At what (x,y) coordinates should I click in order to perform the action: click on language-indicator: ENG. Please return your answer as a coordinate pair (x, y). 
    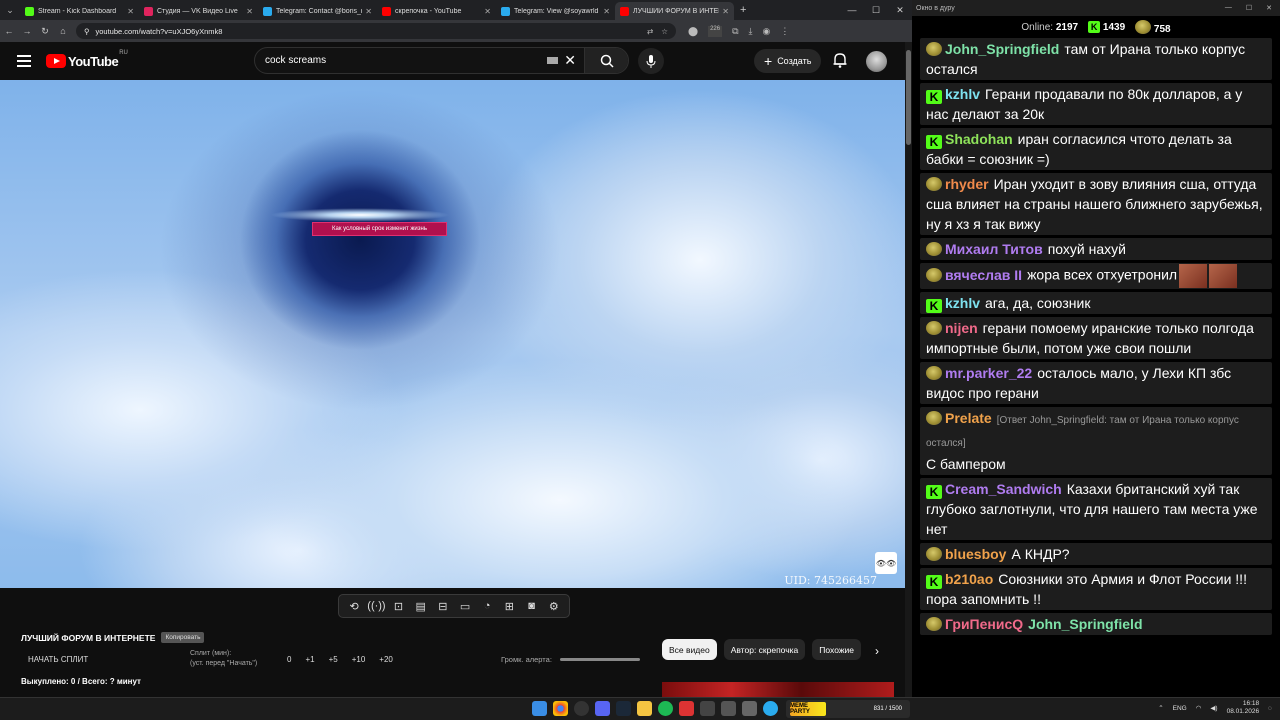
    Looking at the image, I should click on (1180, 708).